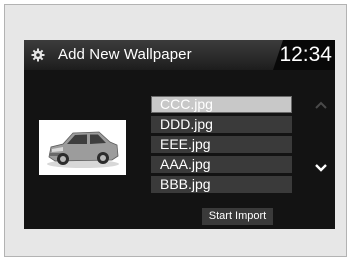 The width and height of the screenshot is (352, 261). What do you see at coordinates (221, 124) in the screenshot?
I see `file-item: DDD.jpg` at bounding box center [221, 124].